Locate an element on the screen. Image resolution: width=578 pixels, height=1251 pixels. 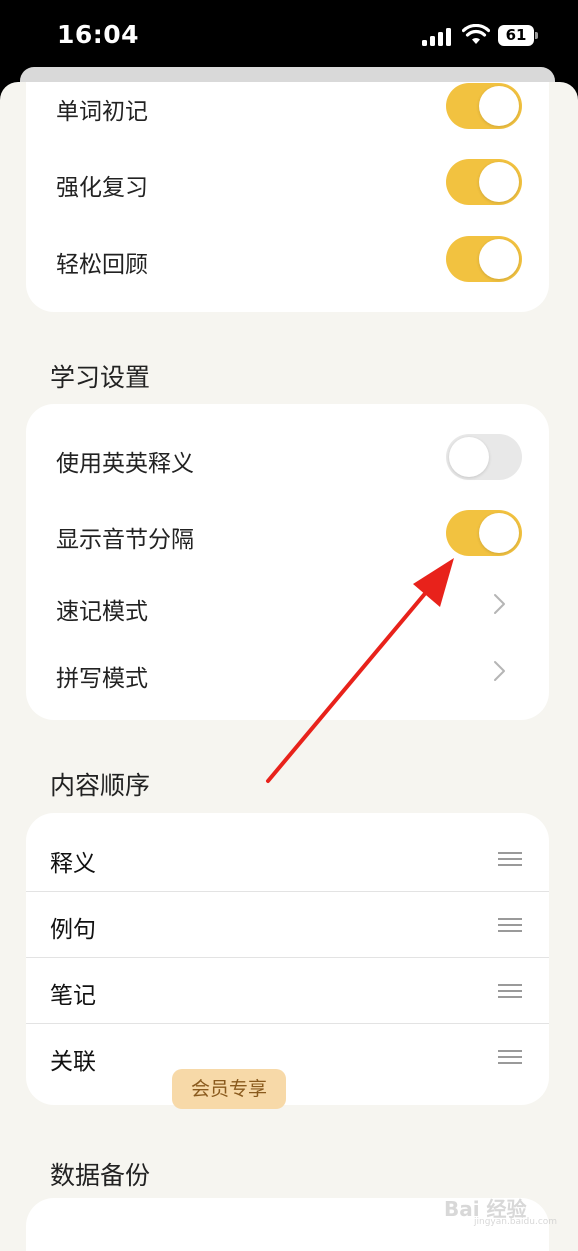
status-time: 16:04 is located at coordinates (98, 34).